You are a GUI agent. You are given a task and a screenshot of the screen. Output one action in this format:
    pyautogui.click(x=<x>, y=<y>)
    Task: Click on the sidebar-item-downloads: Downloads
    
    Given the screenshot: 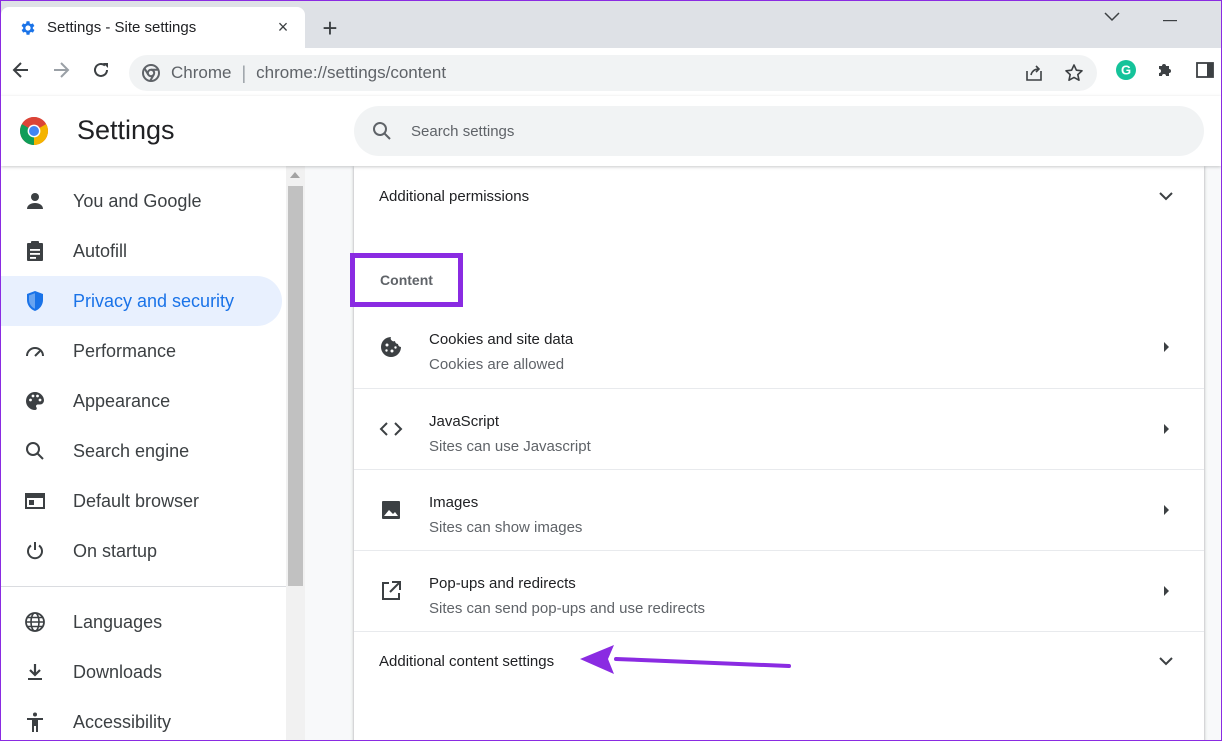 What is the action you would take?
    pyautogui.click(x=141, y=672)
    